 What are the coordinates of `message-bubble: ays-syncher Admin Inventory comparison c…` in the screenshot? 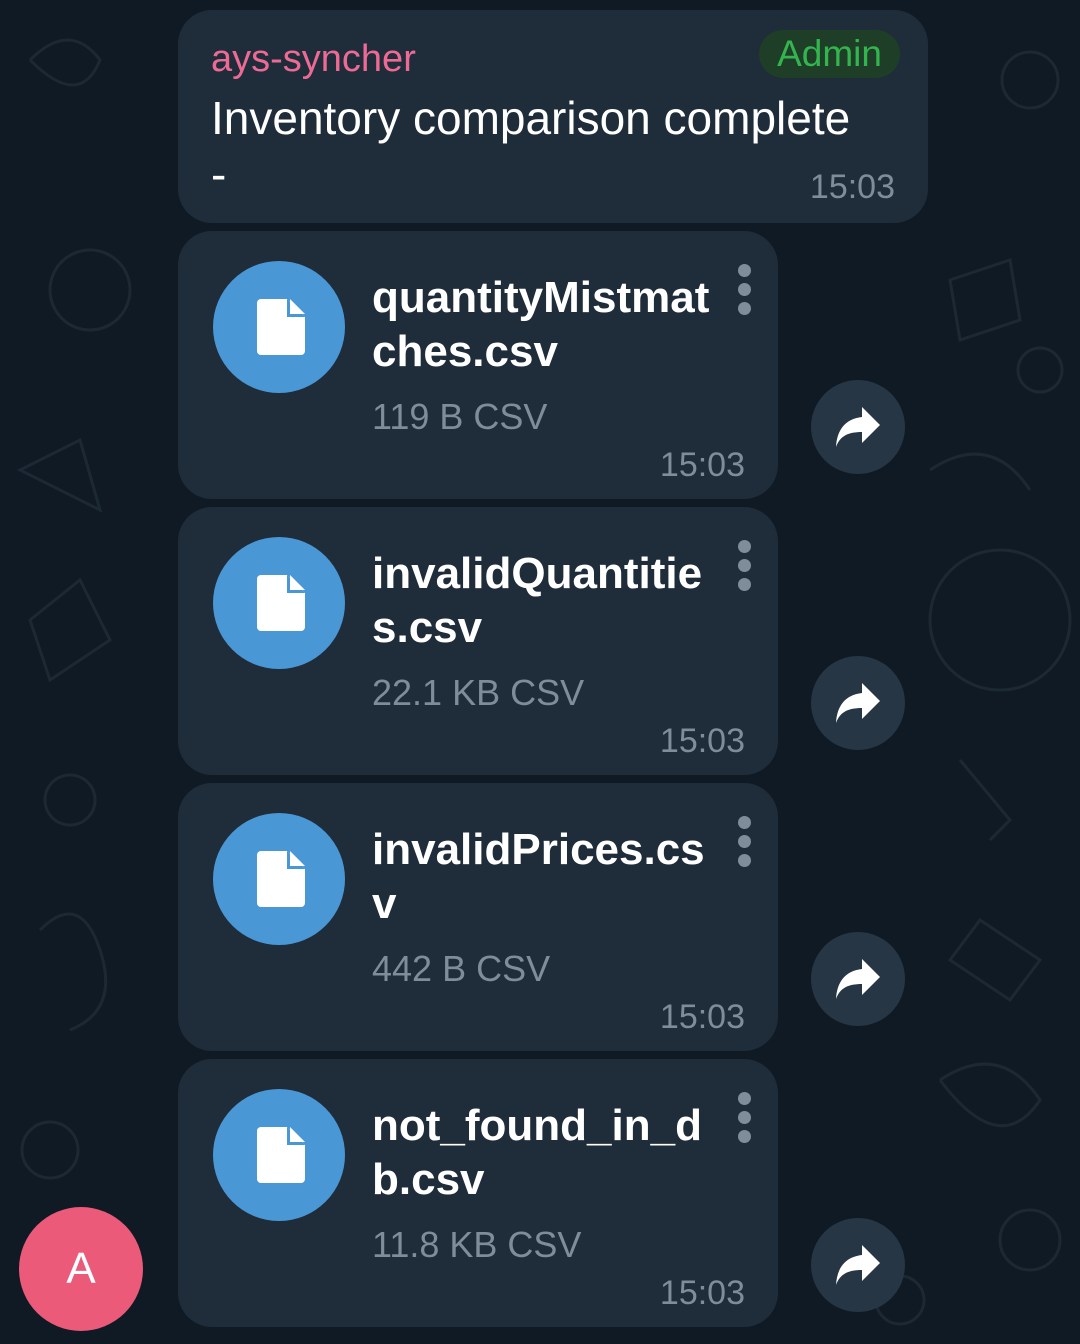 It's located at (553, 116).